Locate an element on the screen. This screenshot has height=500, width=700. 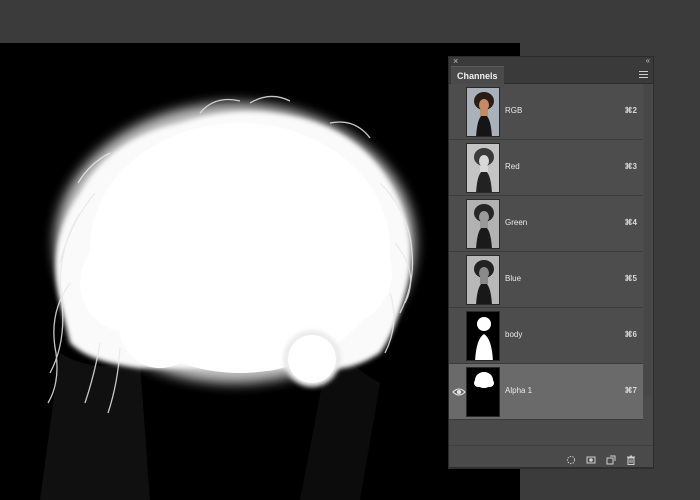
hamburger-icon is located at coordinates (643, 74).